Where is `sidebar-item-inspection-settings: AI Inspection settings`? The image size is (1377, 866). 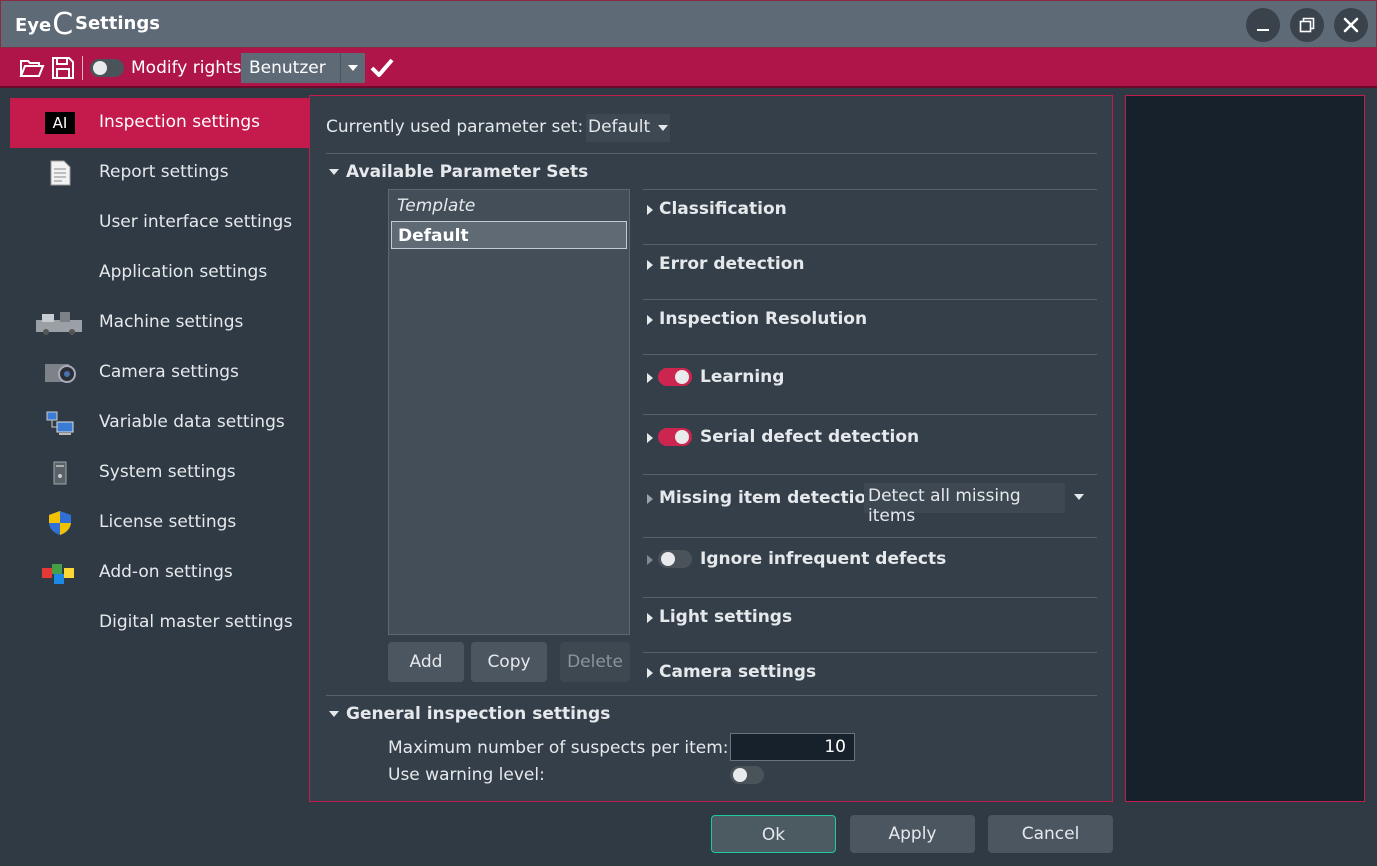 sidebar-item-inspection-settings: AI Inspection settings is located at coordinates (159, 123).